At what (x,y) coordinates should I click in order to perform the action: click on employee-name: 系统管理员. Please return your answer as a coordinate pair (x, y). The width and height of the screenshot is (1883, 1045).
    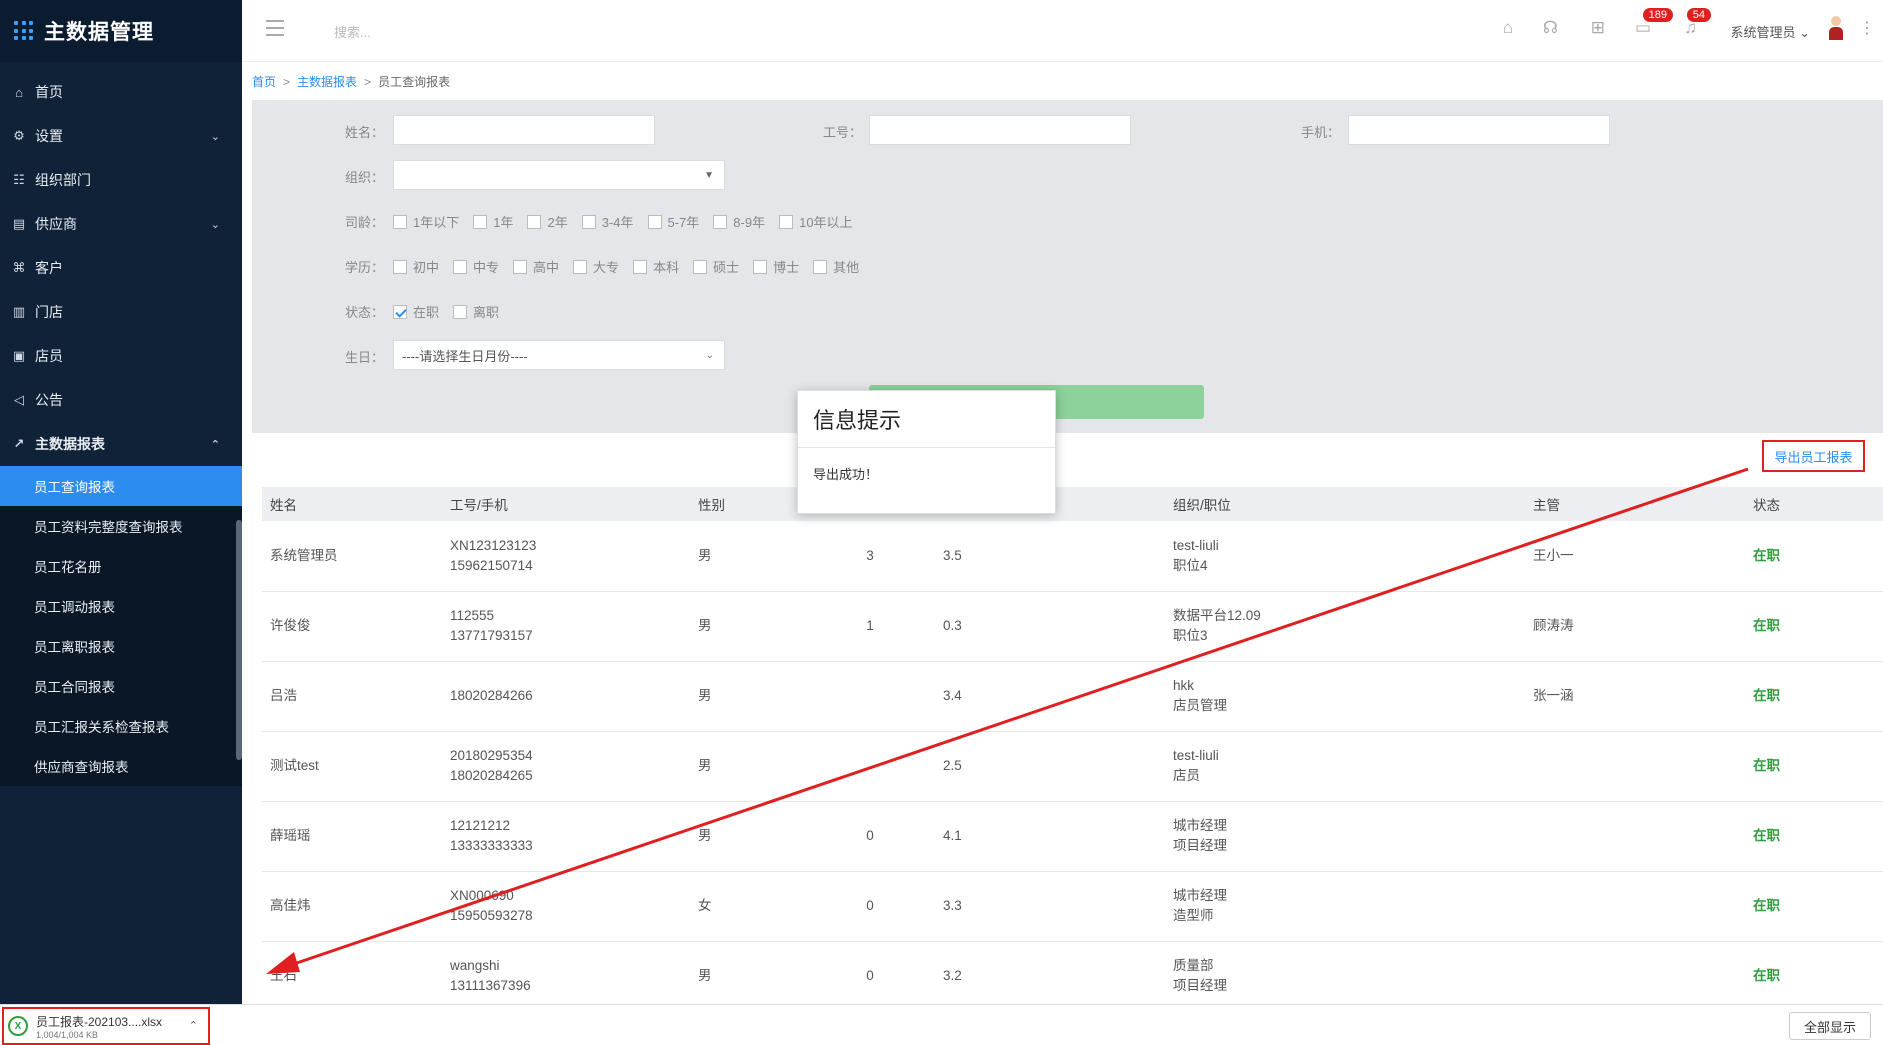
    Looking at the image, I should click on (304, 555).